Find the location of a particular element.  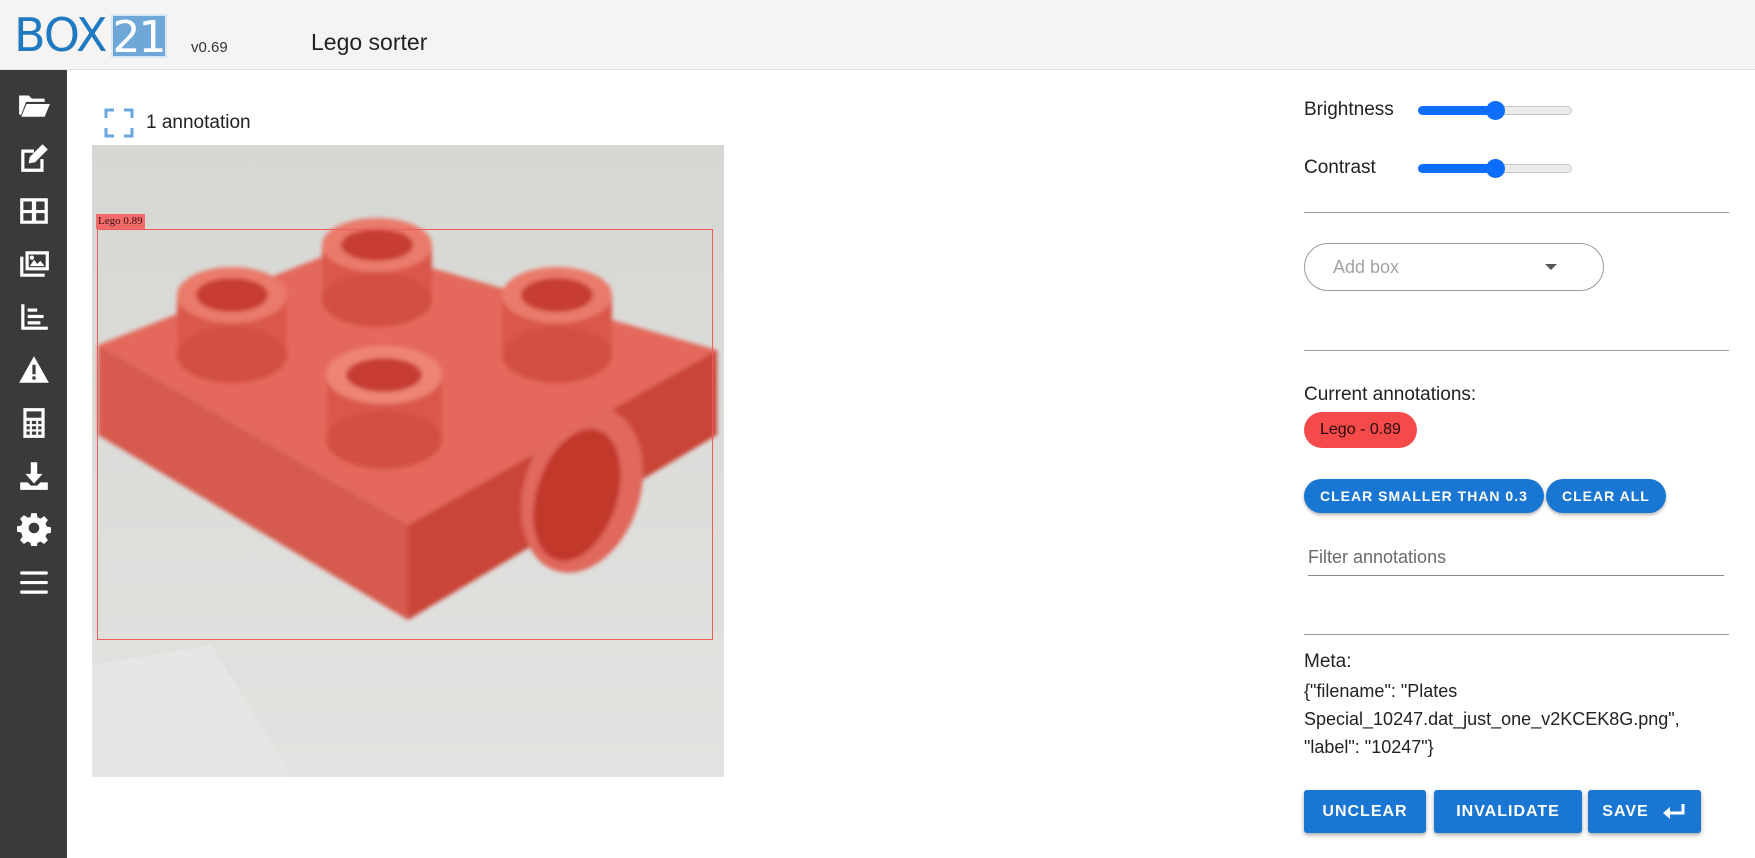

clear-all-button: CLEAR ALL is located at coordinates (1606, 496).